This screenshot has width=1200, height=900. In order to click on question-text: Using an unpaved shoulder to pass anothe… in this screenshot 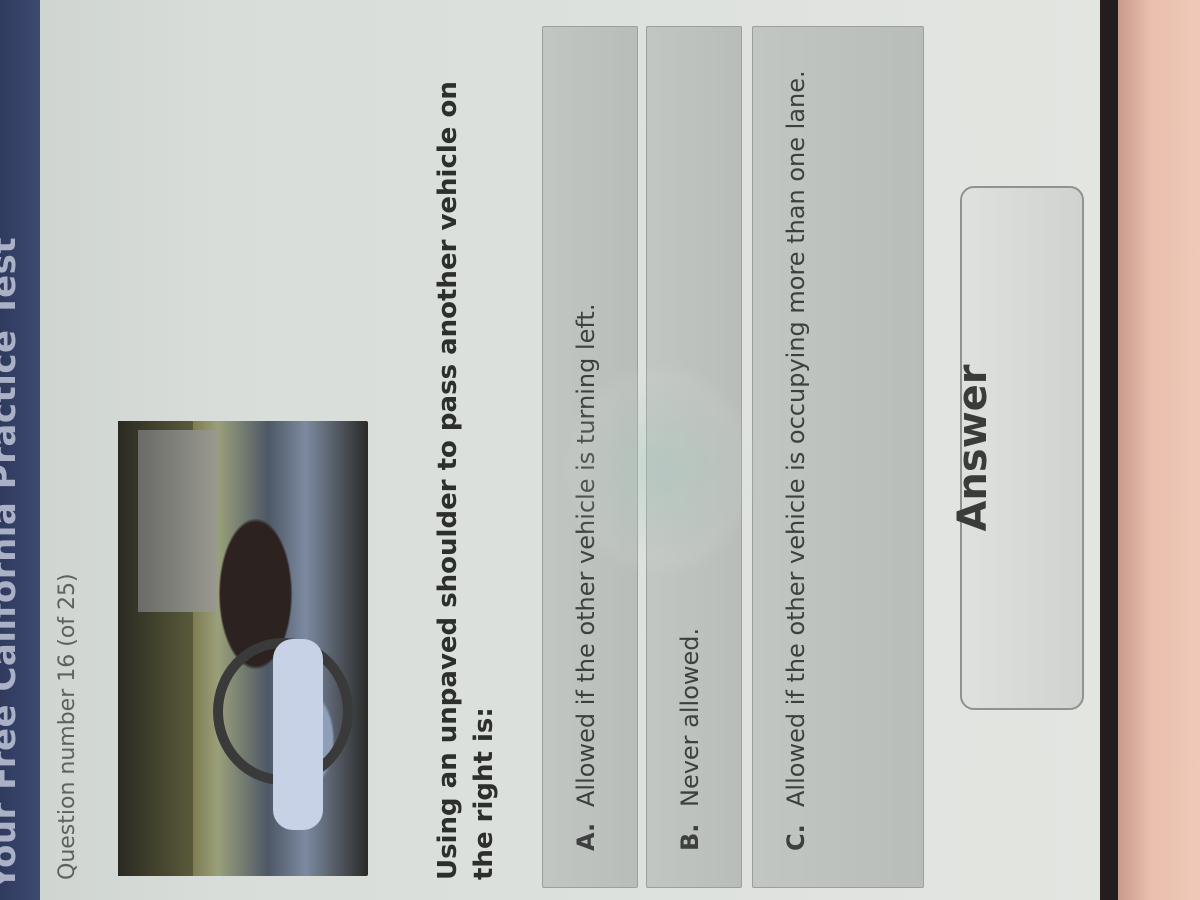, I will do `click(466, 480)`.